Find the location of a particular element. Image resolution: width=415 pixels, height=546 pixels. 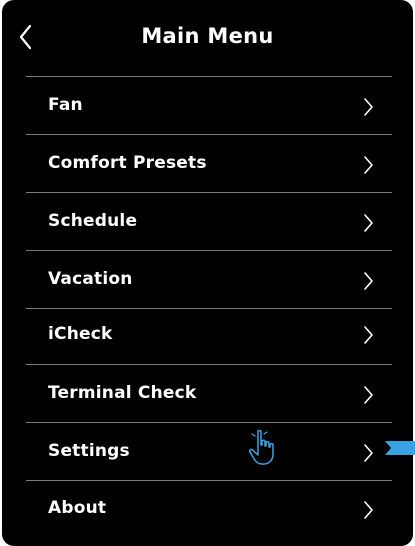

menu-item-icheck: iCheck is located at coordinates (209, 336).